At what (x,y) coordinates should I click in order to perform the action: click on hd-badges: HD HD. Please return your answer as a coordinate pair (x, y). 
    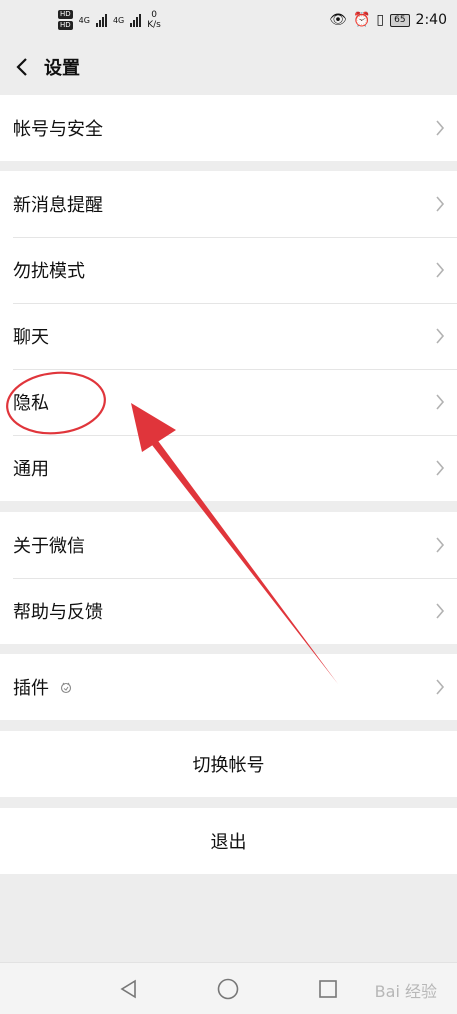
    Looking at the image, I should click on (65, 20).